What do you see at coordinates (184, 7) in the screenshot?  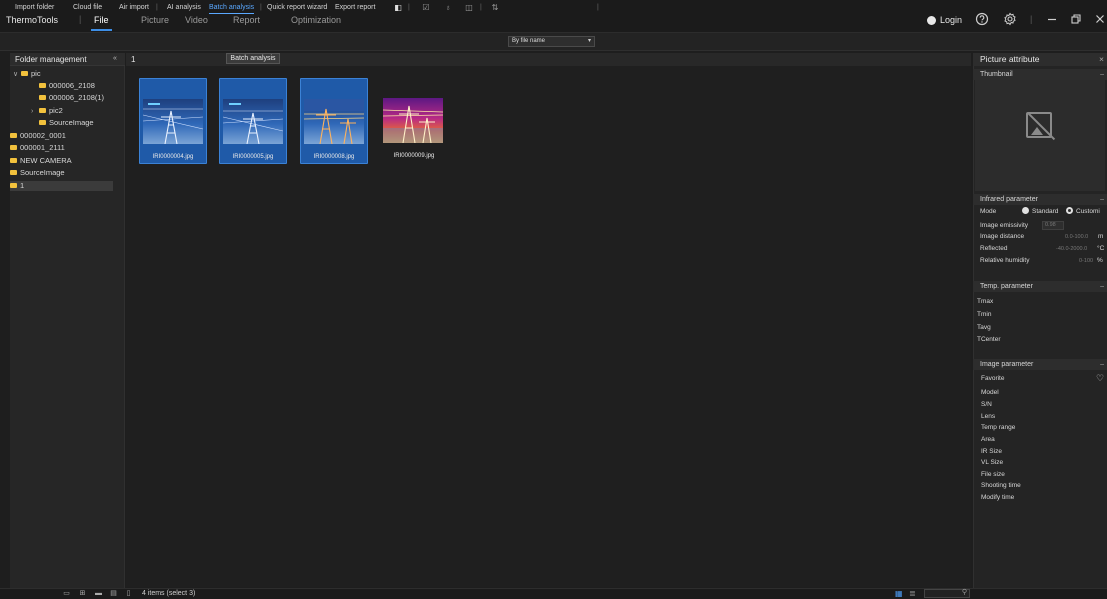 I see `ai-analysis-button: AI analysis` at bounding box center [184, 7].